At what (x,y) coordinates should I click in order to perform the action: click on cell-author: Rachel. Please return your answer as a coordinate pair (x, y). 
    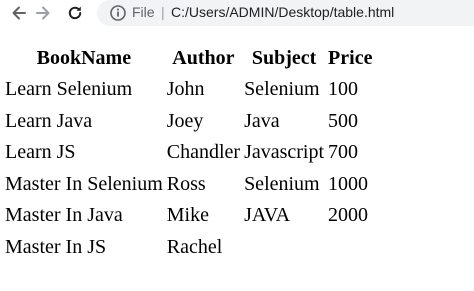
    Looking at the image, I should click on (194, 246).